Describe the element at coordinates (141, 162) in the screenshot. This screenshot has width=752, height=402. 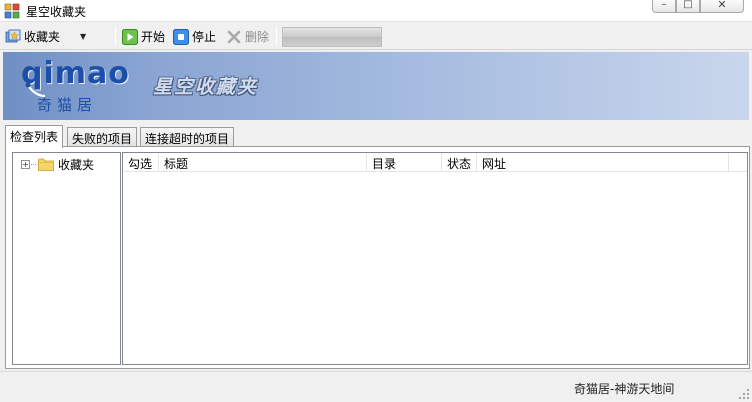
I see `column-header-check: 勾选` at that location.